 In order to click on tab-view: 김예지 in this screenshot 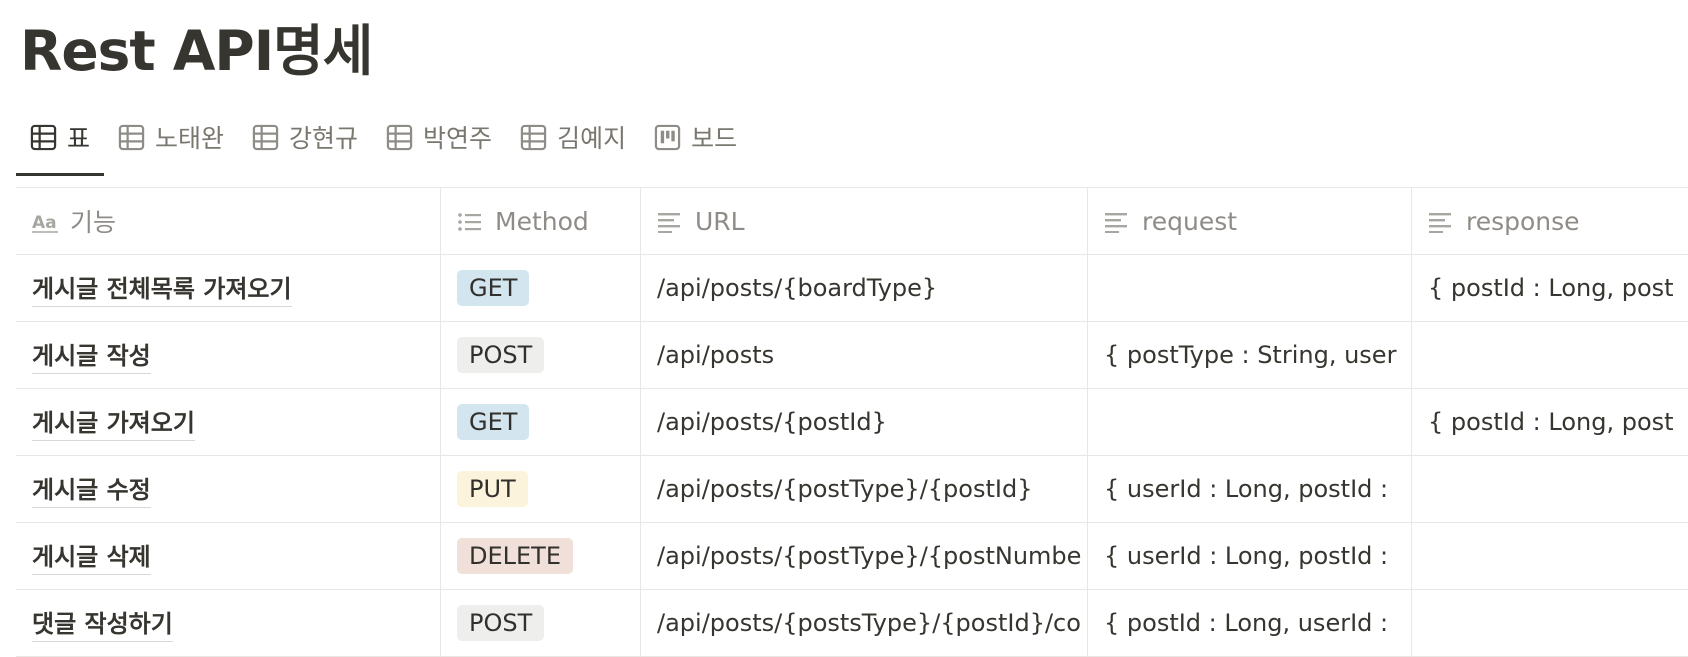, I will do `click(573, 137)`.